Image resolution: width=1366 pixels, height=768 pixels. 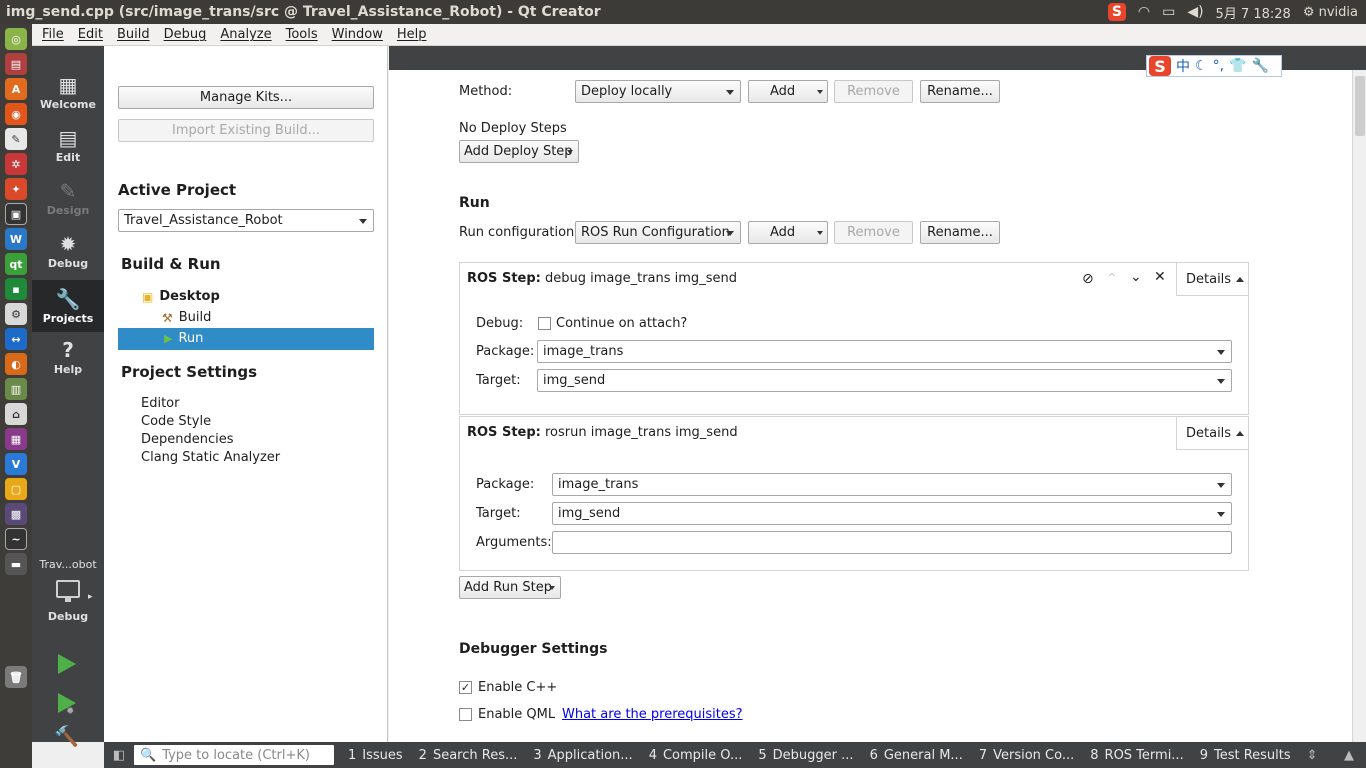 What do you see at coordinates (16, 414) in the screenshot?
I see `network-icon: ⌂` at bounding box center [16, 414].